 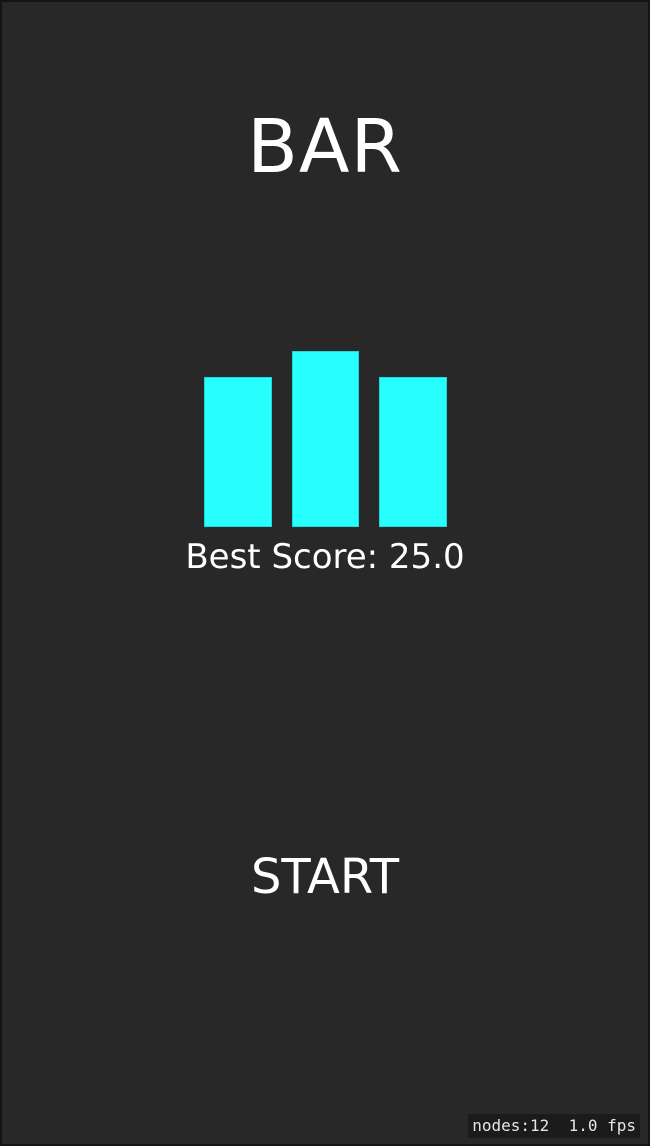 I want to click on logo-bar-left, so click(x=238, y=452).